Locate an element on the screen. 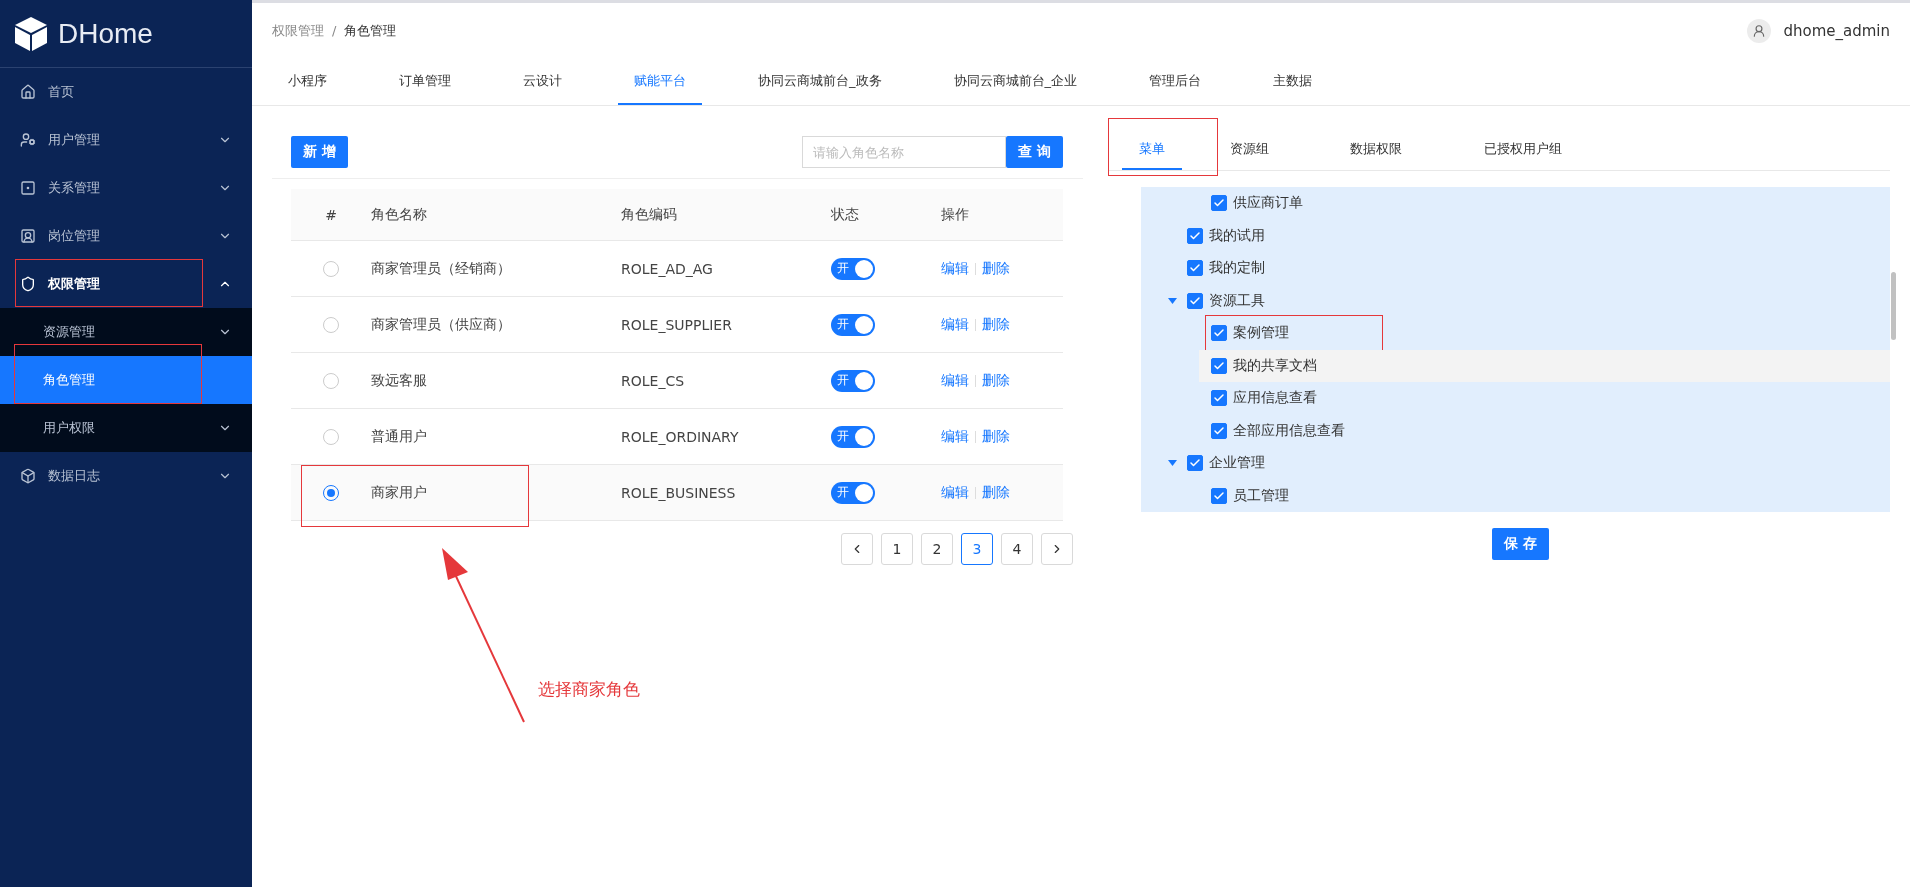 This screenshot has height=887, width=1910. tree-item-label: 全部应用信息查看 is located at coordinates (1289, 430).